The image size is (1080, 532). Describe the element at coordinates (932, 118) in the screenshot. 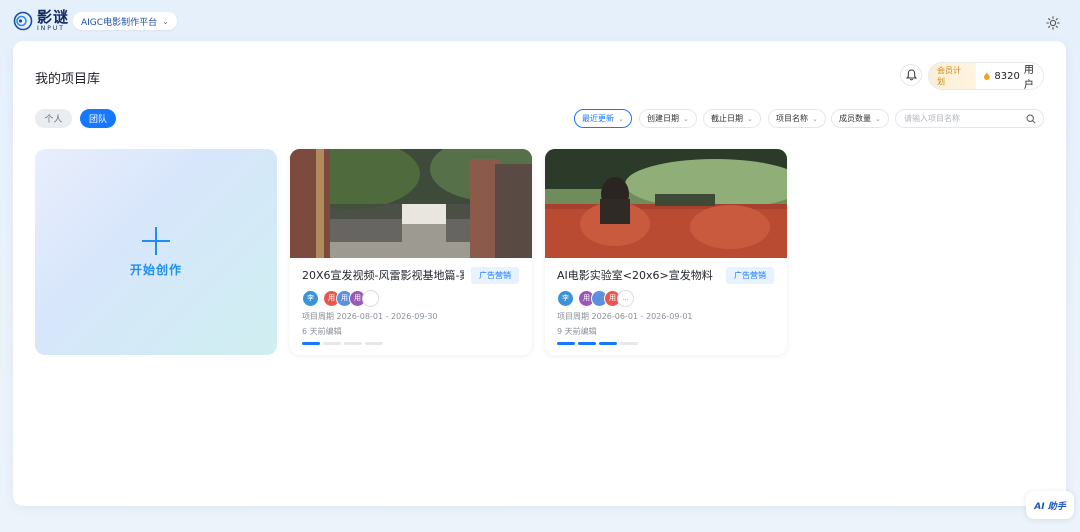

I see `search-placeholder: 请输入项目名称` at that location.